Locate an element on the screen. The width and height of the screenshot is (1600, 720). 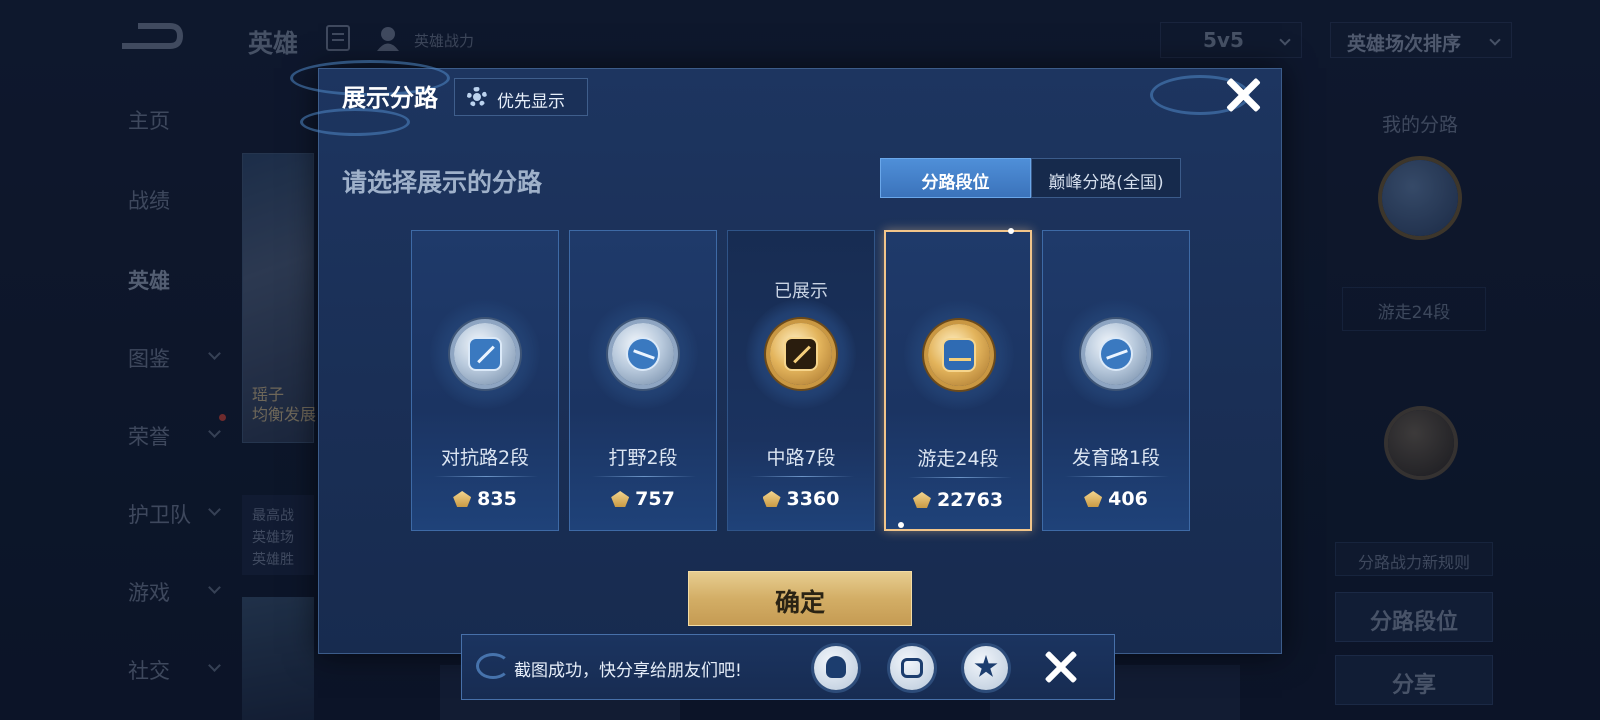
lane-card-top: 对抗路2段 835 is located at coordinates (485, 380).